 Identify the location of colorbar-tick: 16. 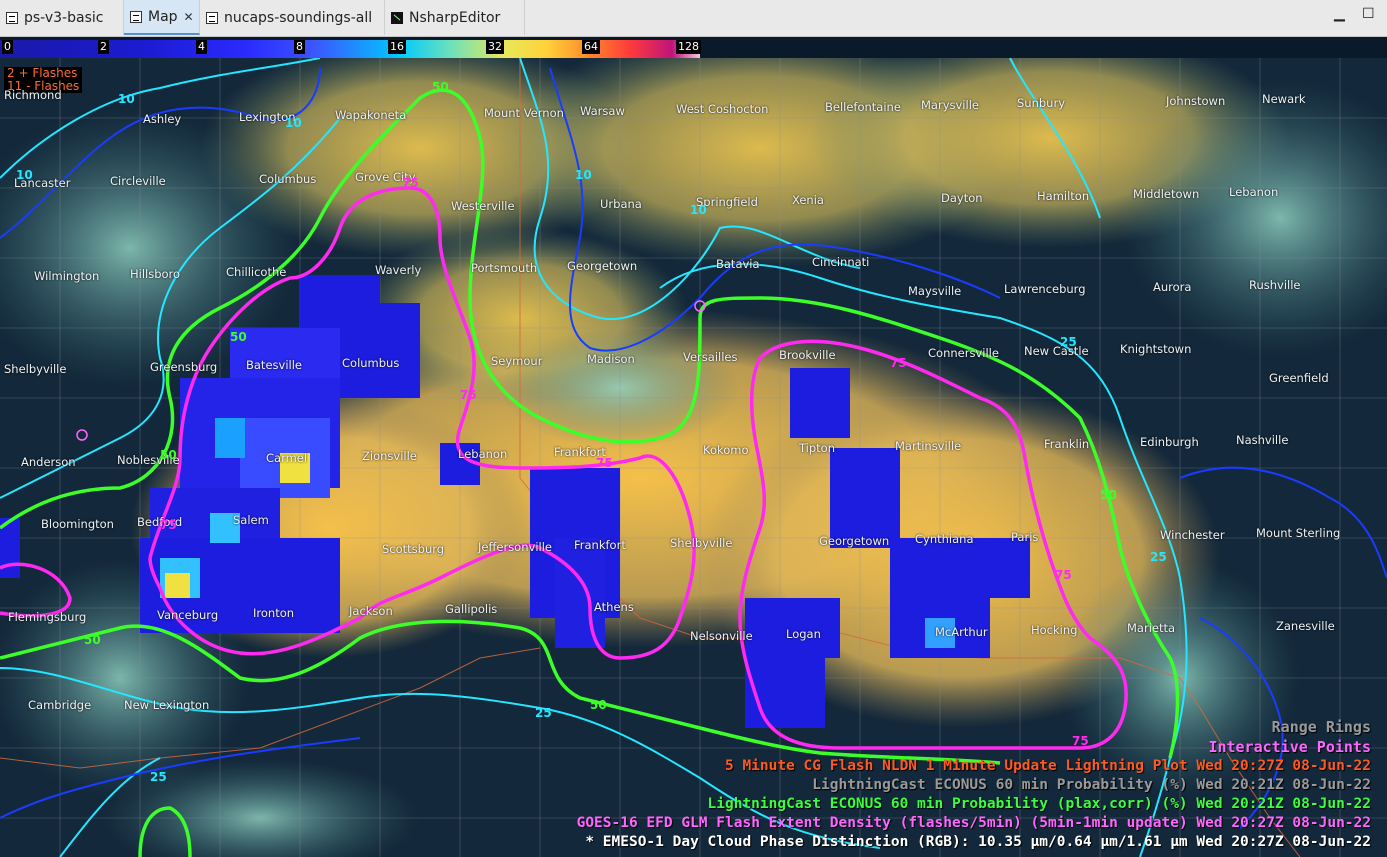
(397, 47).